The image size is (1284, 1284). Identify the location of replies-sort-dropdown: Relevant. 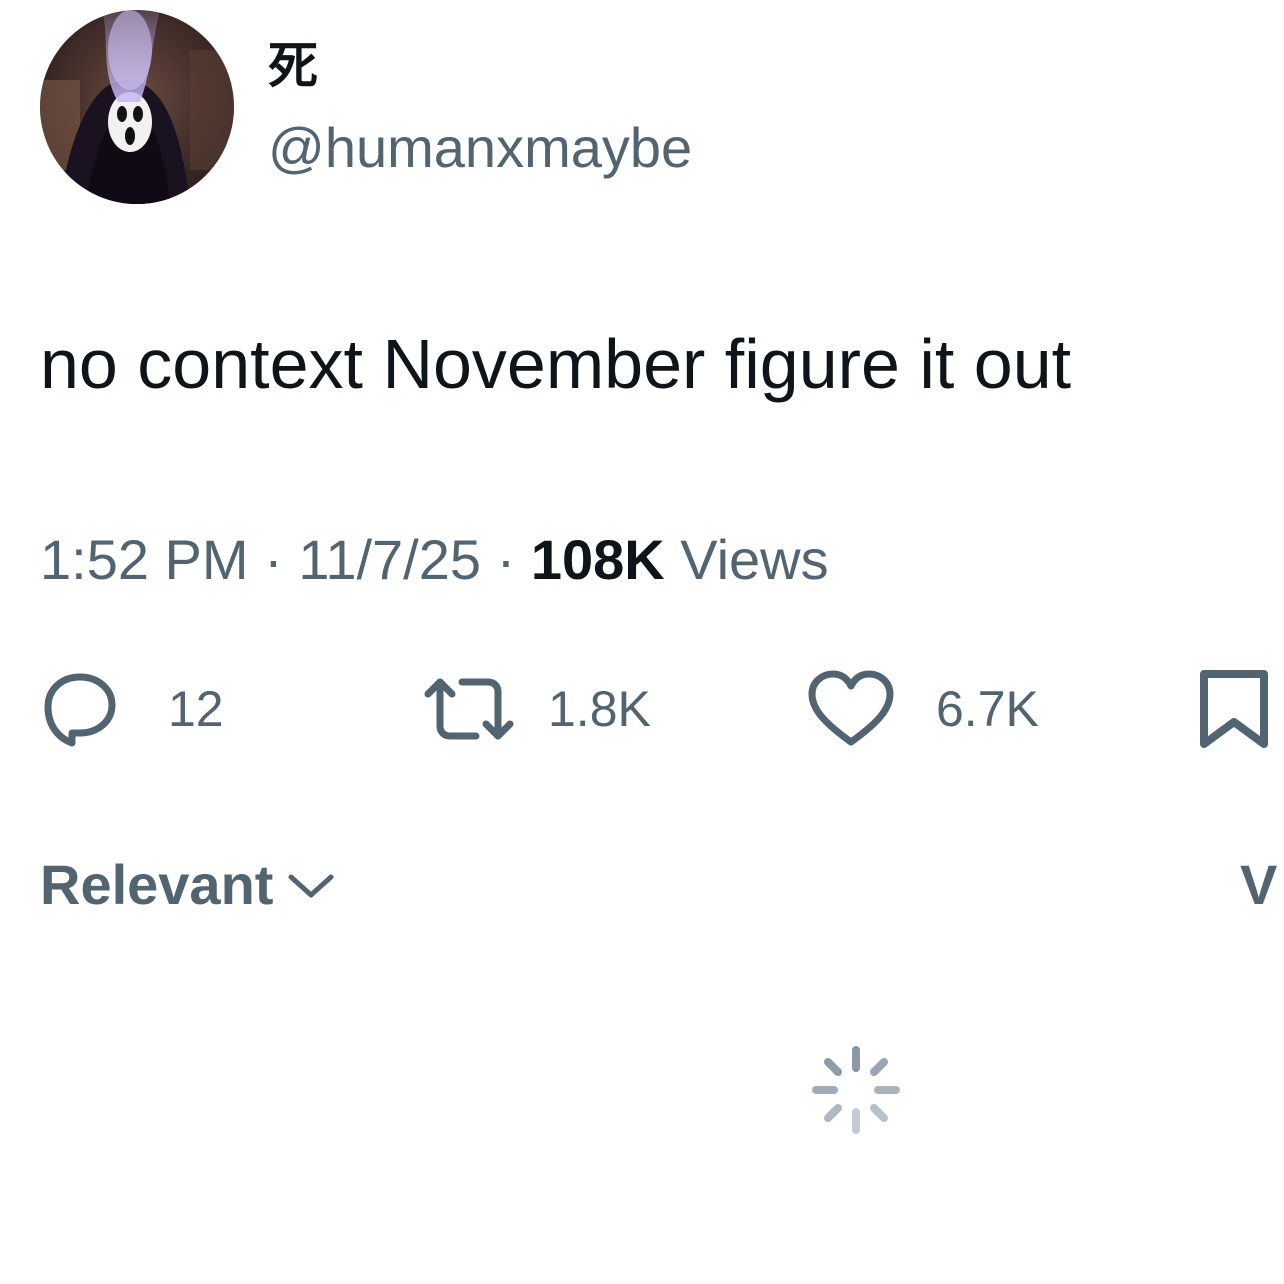
(187, 885).